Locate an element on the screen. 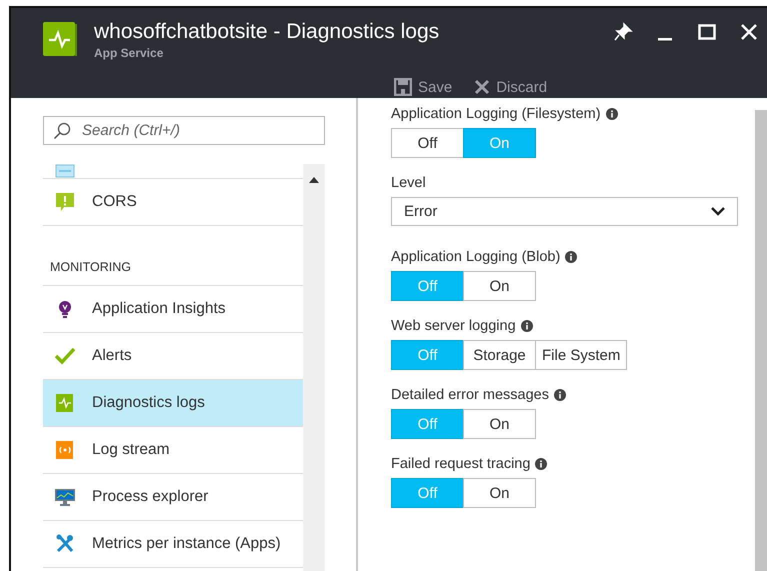  stream-icon is located at coordinates (65, 450).